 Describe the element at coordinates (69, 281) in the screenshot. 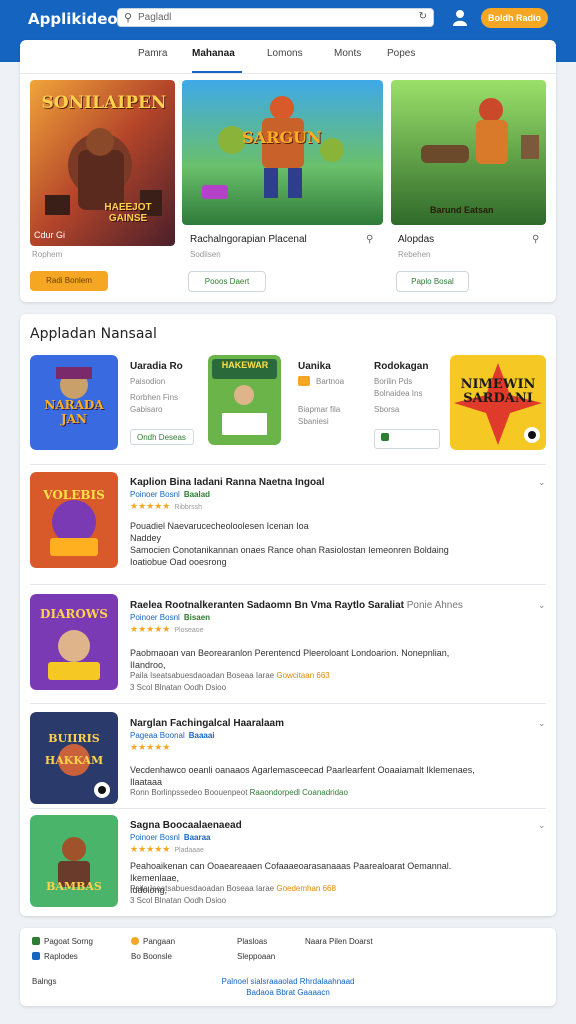

I see `featured-1-button: Radi Bonlem` at that location.